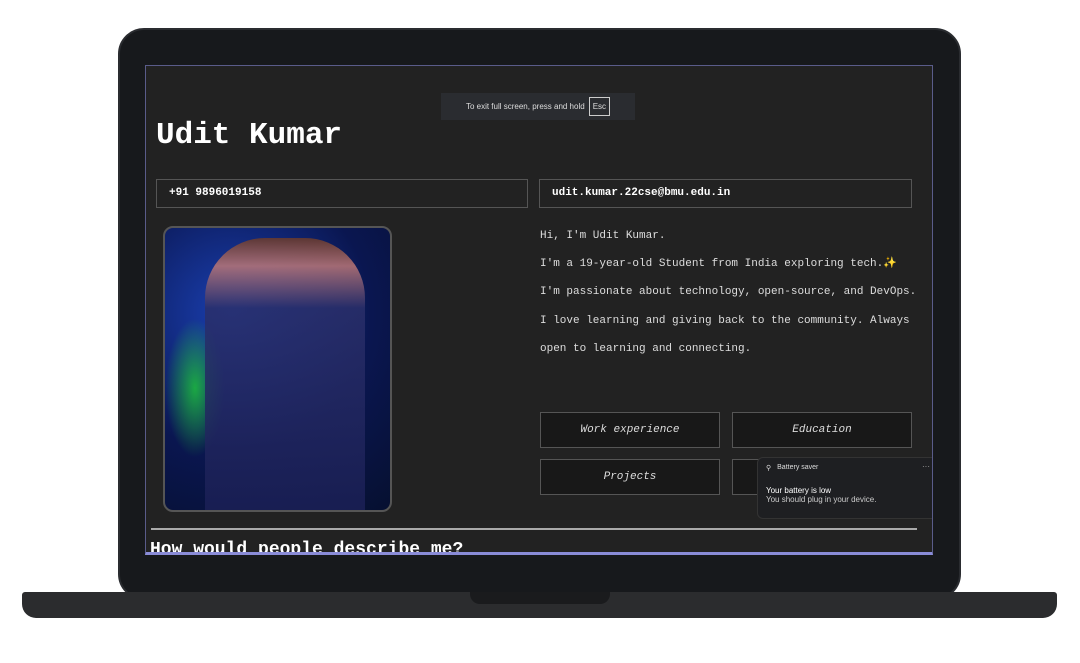  Describe the element at coordinates (725, 193) in the screenshot. I see `email-field: udit.kumar.22cse@bmu.edu.in` at that location.